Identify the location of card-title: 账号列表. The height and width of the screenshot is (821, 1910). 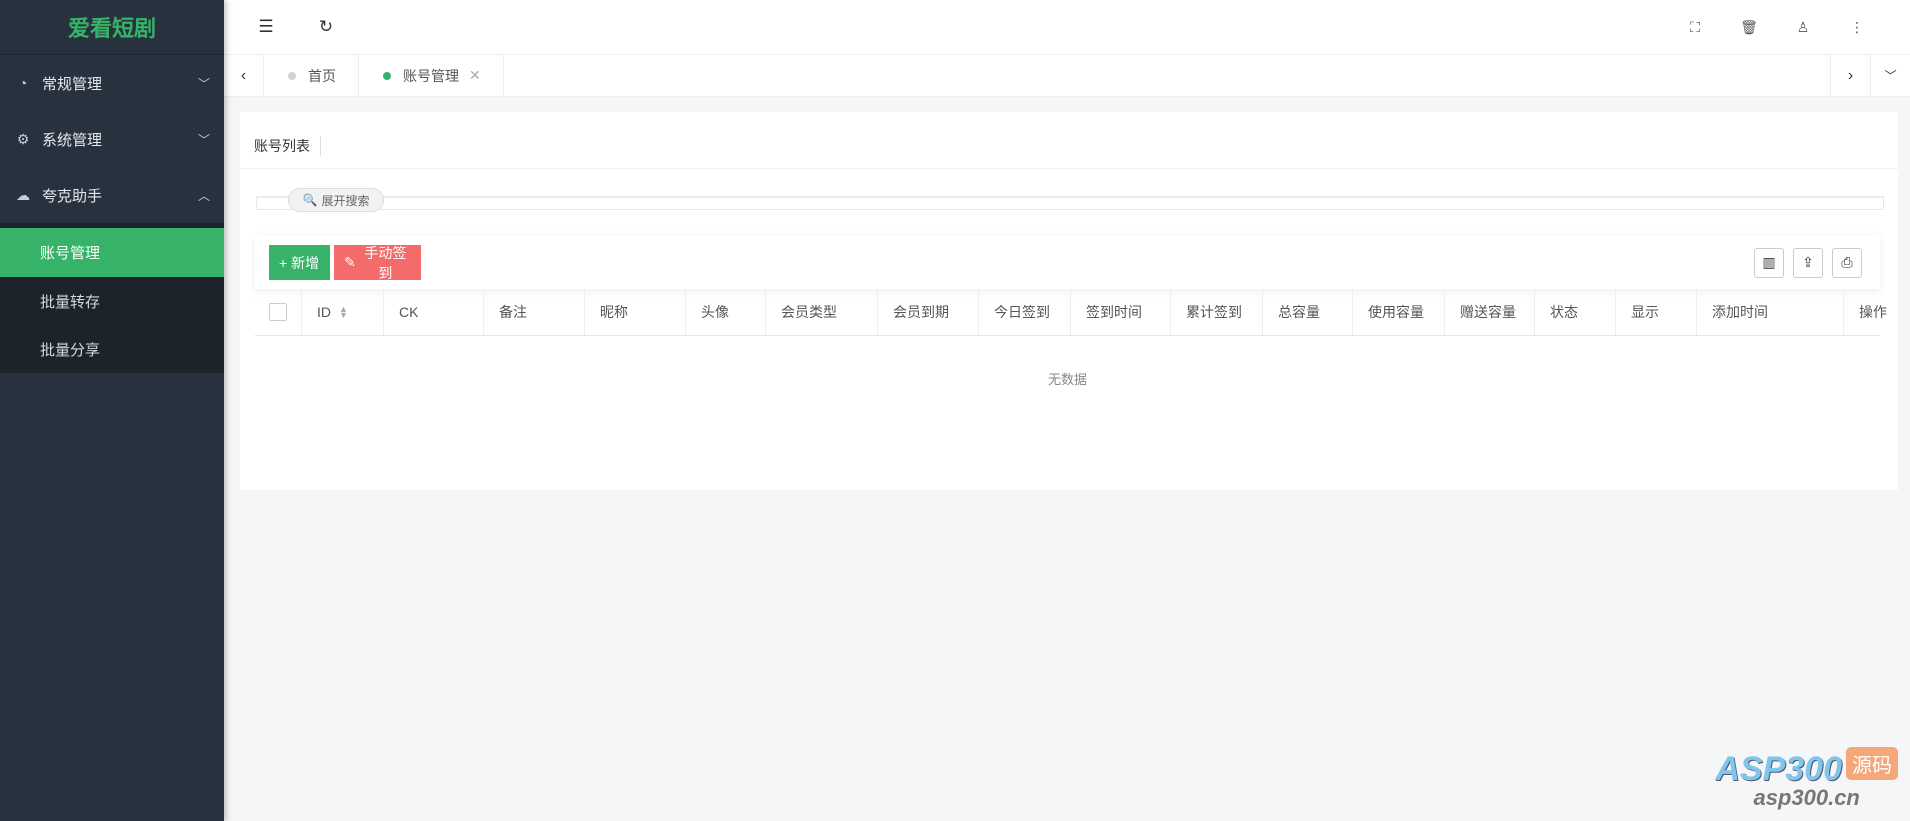
(287, 146).